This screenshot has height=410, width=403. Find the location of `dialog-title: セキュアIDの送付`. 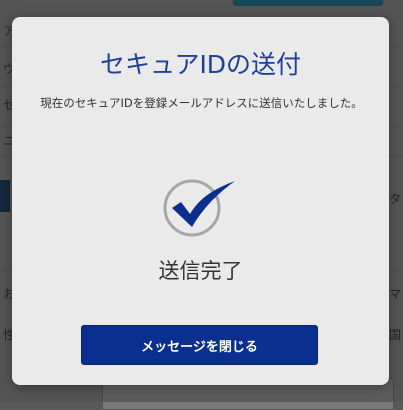

dialog-title: セキュアIDの送付 is located at coordinates (200, 64).